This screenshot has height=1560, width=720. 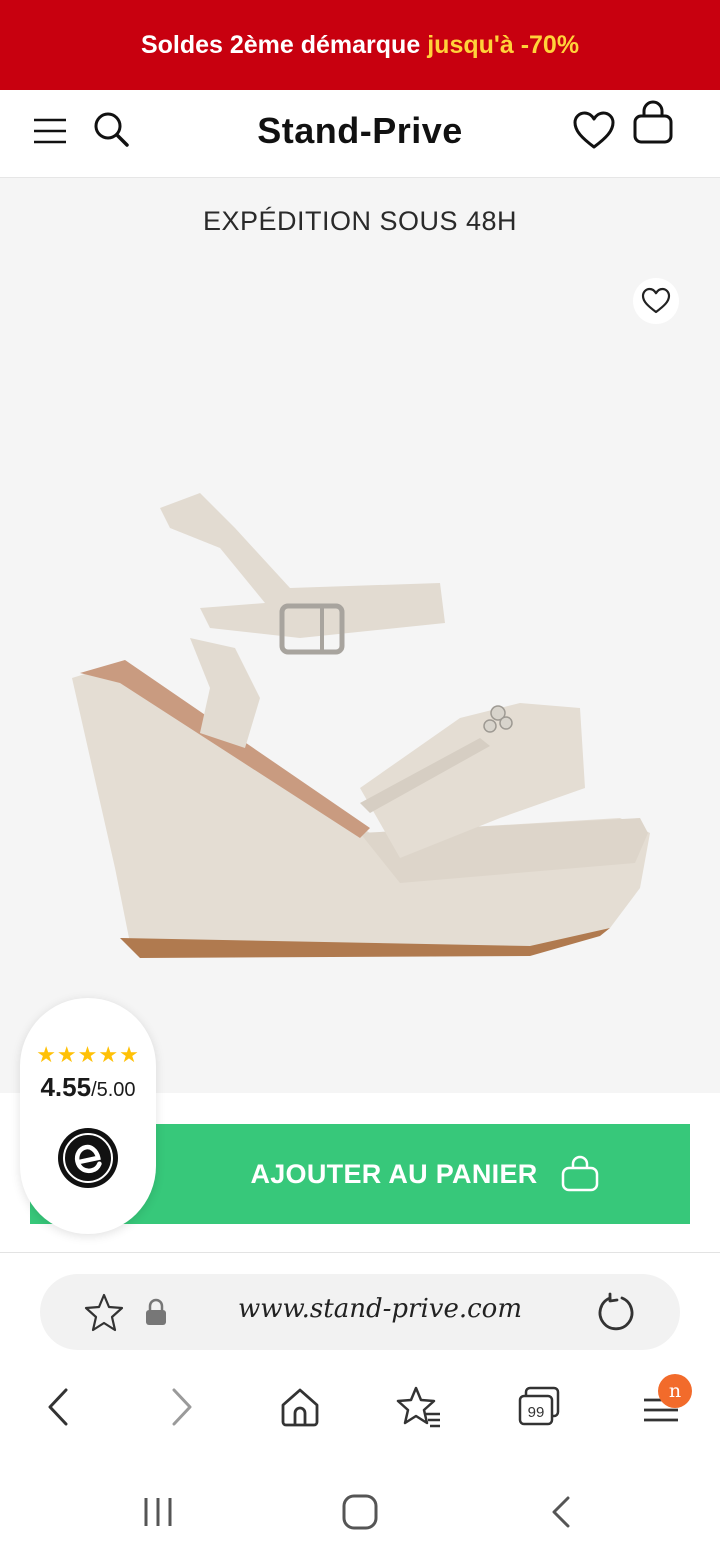 I want to click on browser-url-bar: www.stand-prive.com, so click(x=360, y=1312).